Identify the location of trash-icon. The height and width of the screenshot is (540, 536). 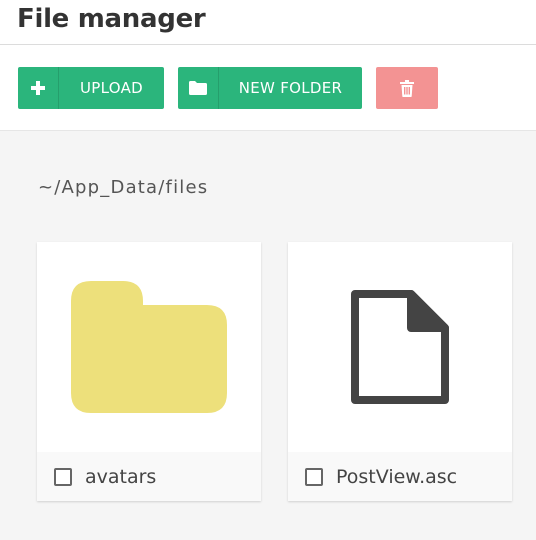
(407, 88).